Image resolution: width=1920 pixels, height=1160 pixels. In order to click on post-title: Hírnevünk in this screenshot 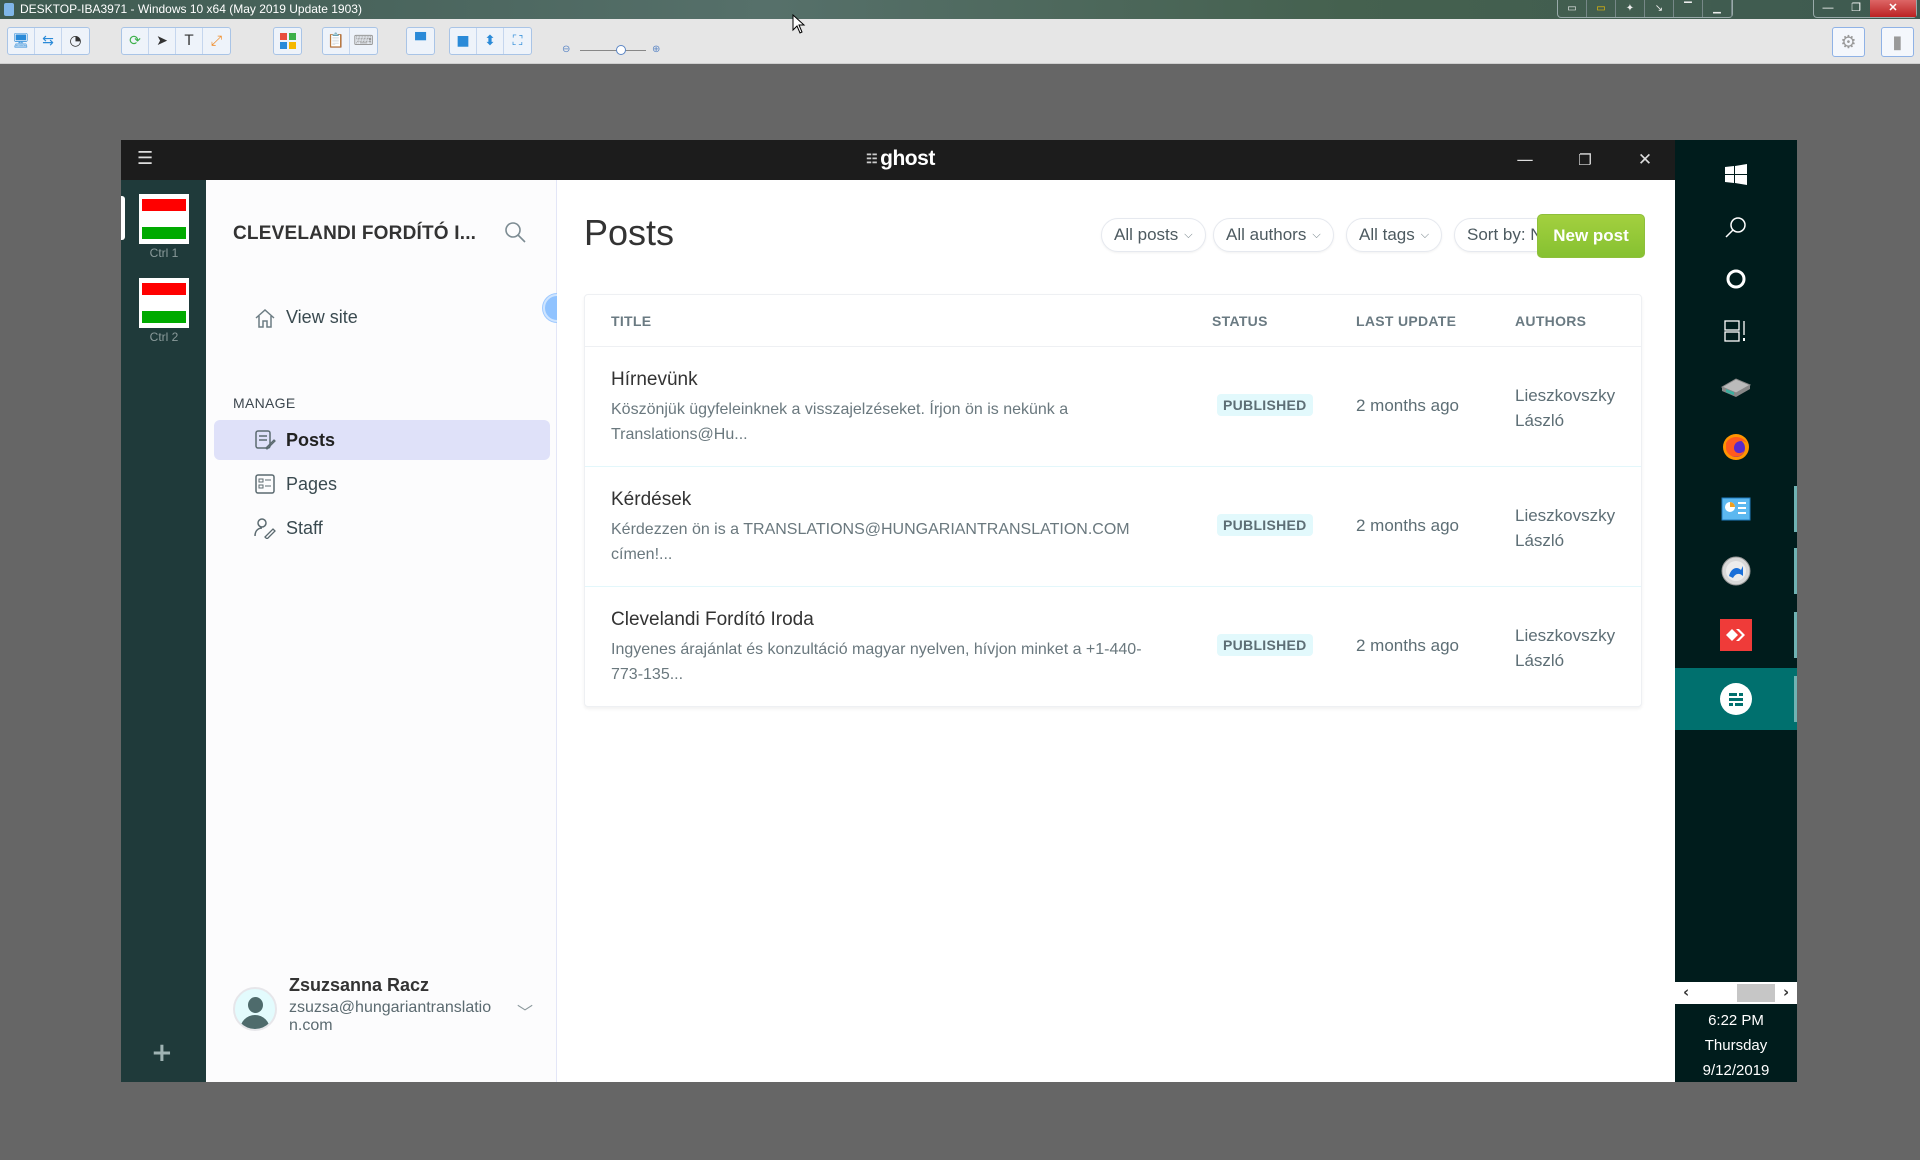, I will do `click(654, 380)`.